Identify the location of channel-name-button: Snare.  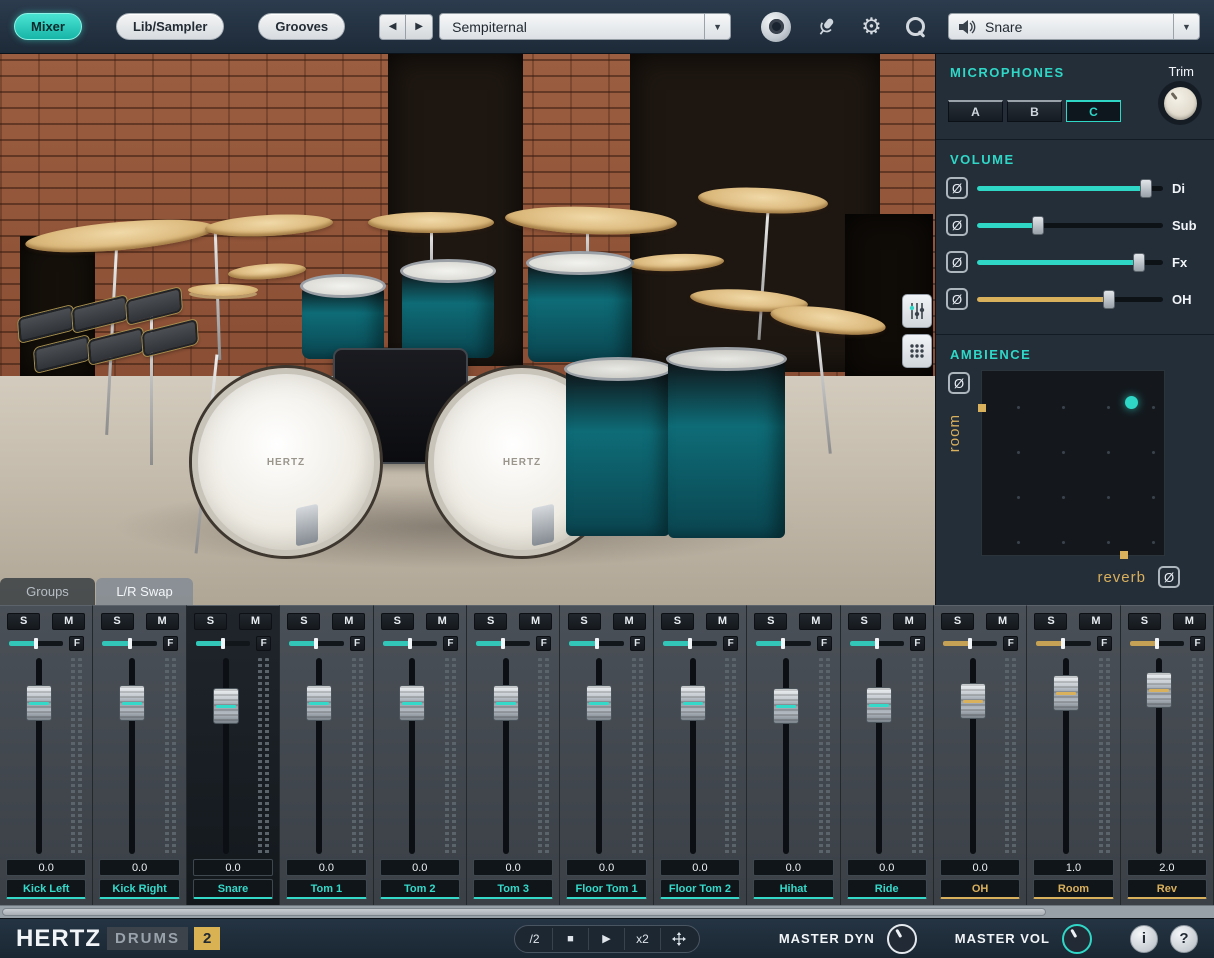
(233, 889).